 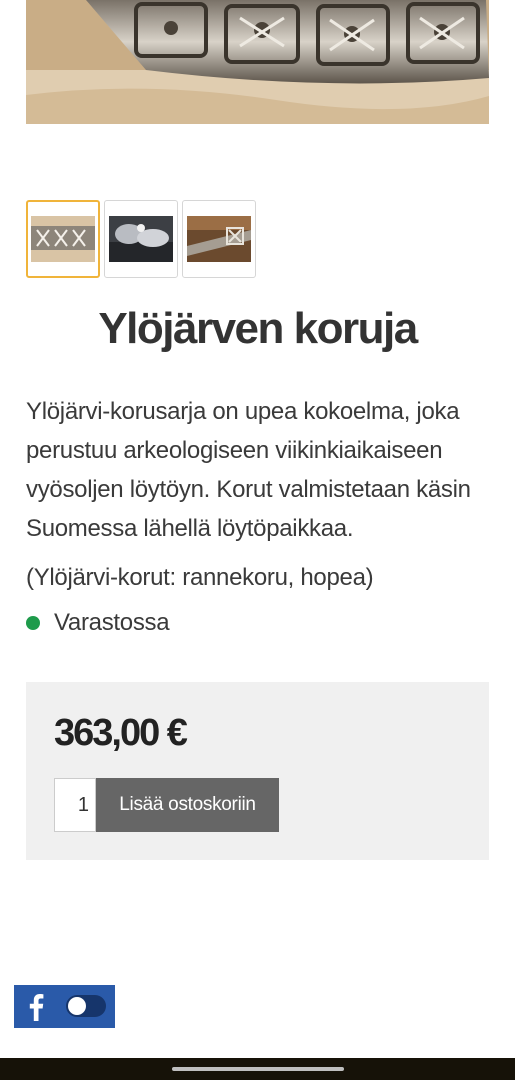 I want to click on add-to-cart-button: Lisää ostoskoriin, so click(x=187, y=805).